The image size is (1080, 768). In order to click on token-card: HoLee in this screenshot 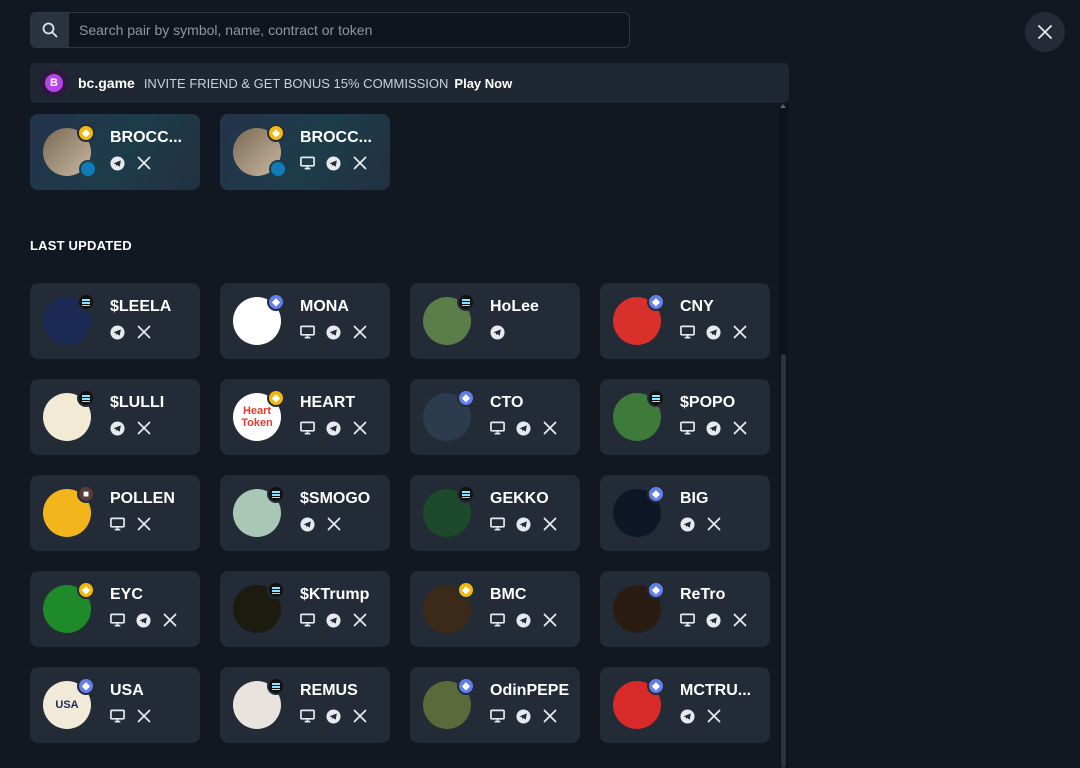, I will do `click(495, 321)`.